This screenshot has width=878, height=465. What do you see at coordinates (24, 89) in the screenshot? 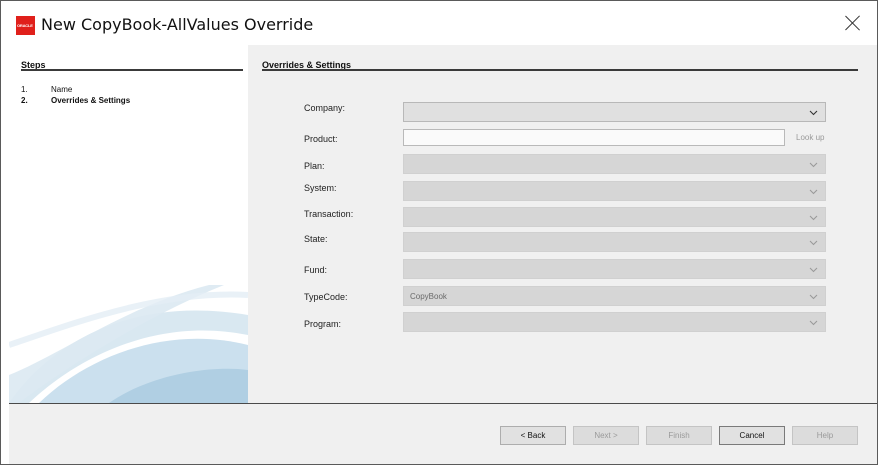
I see `step-number: 1.` at bounding box center [24, 89].